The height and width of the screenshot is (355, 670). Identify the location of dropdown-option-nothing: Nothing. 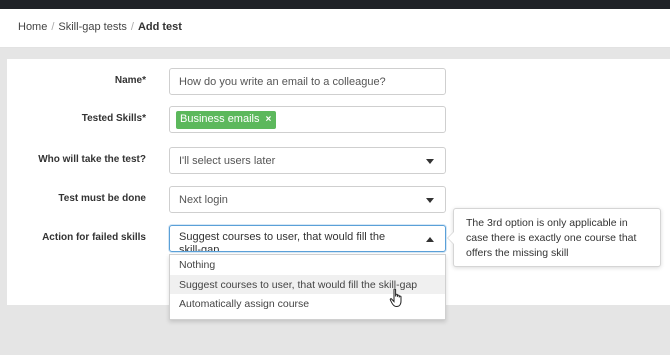
(307, 265).